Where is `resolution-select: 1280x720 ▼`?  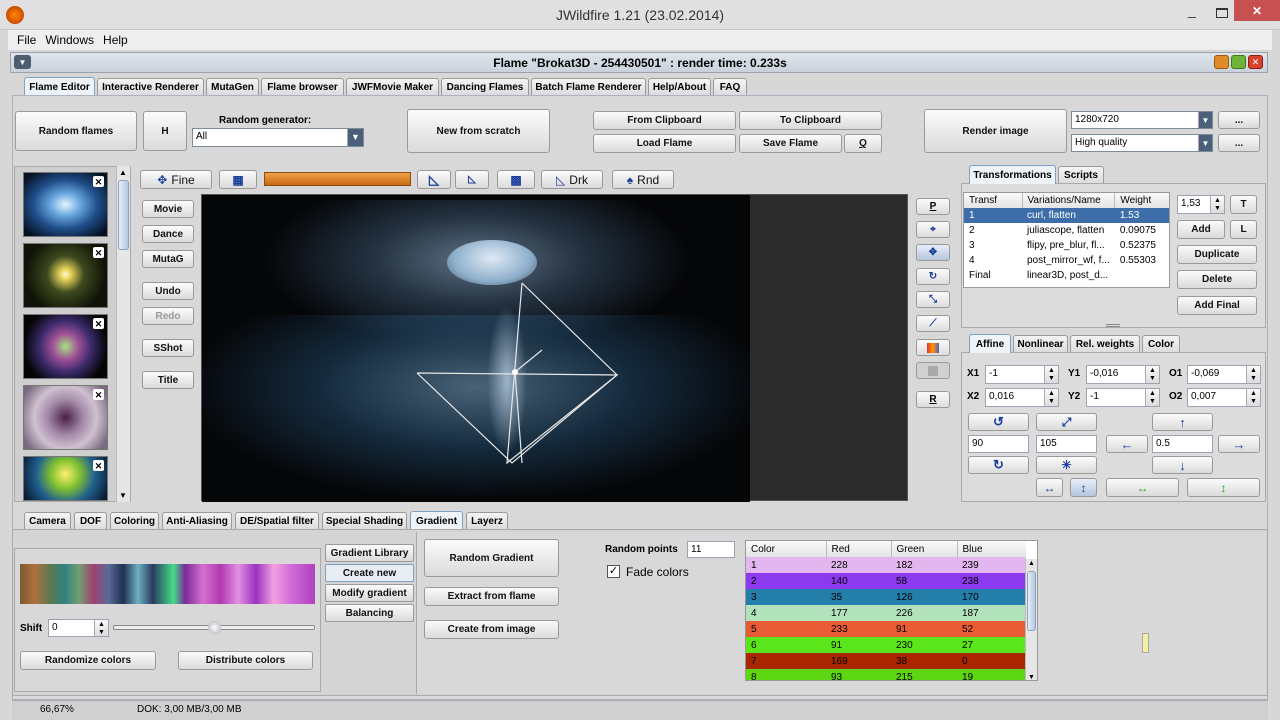
resolution-select: 1280x720 ▼ is located at coordinates (1142, 120).